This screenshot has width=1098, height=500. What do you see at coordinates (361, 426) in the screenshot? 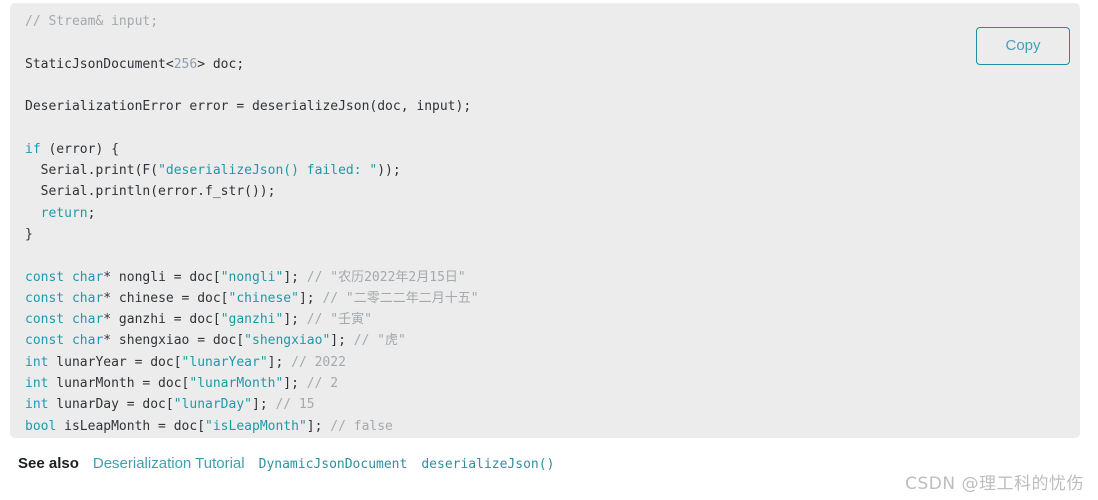
I see `code-token-comment: // false` at bounding box center [361, 426].